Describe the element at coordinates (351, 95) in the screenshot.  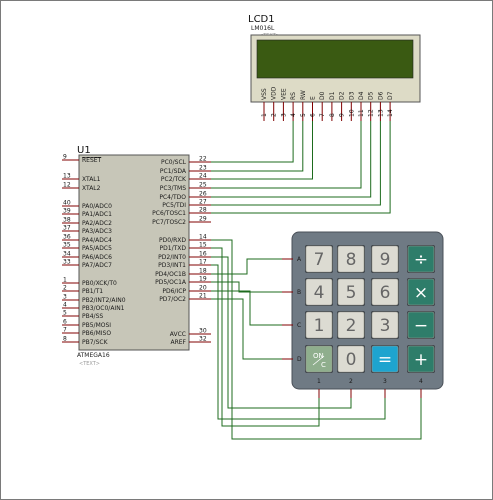
I see `lcd-pin-name: D3` at that location.